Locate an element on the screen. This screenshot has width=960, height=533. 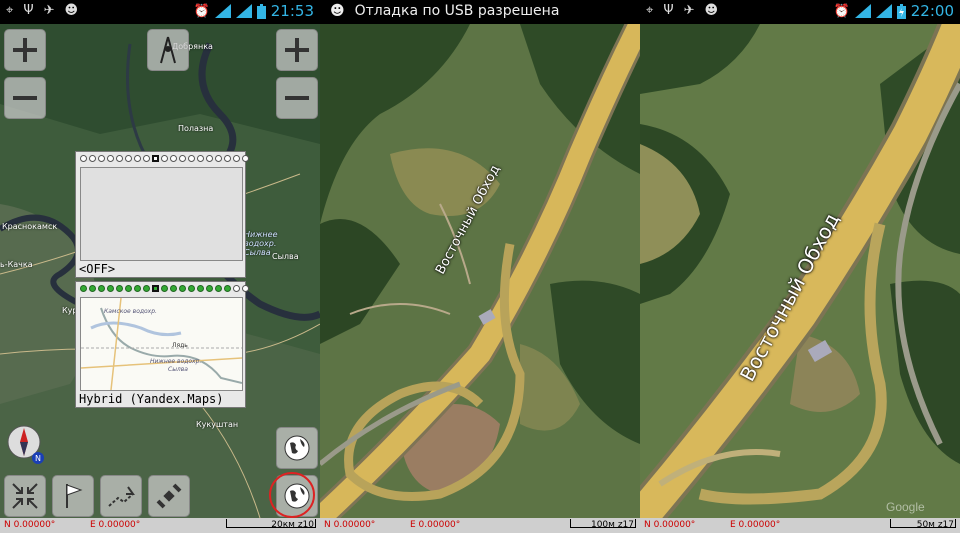
orientation-button is located at coordinates (168, 50).